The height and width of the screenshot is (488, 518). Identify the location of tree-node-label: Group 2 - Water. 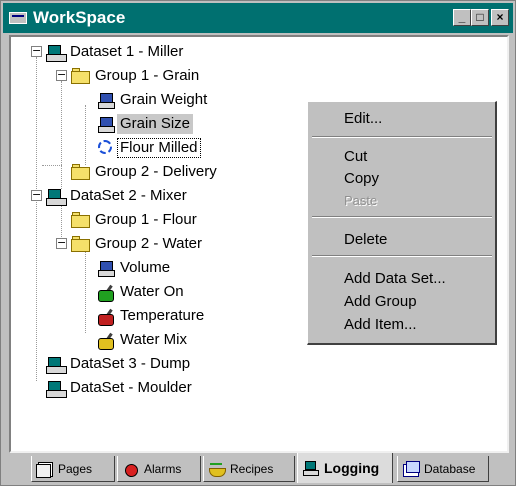
(148, 243).